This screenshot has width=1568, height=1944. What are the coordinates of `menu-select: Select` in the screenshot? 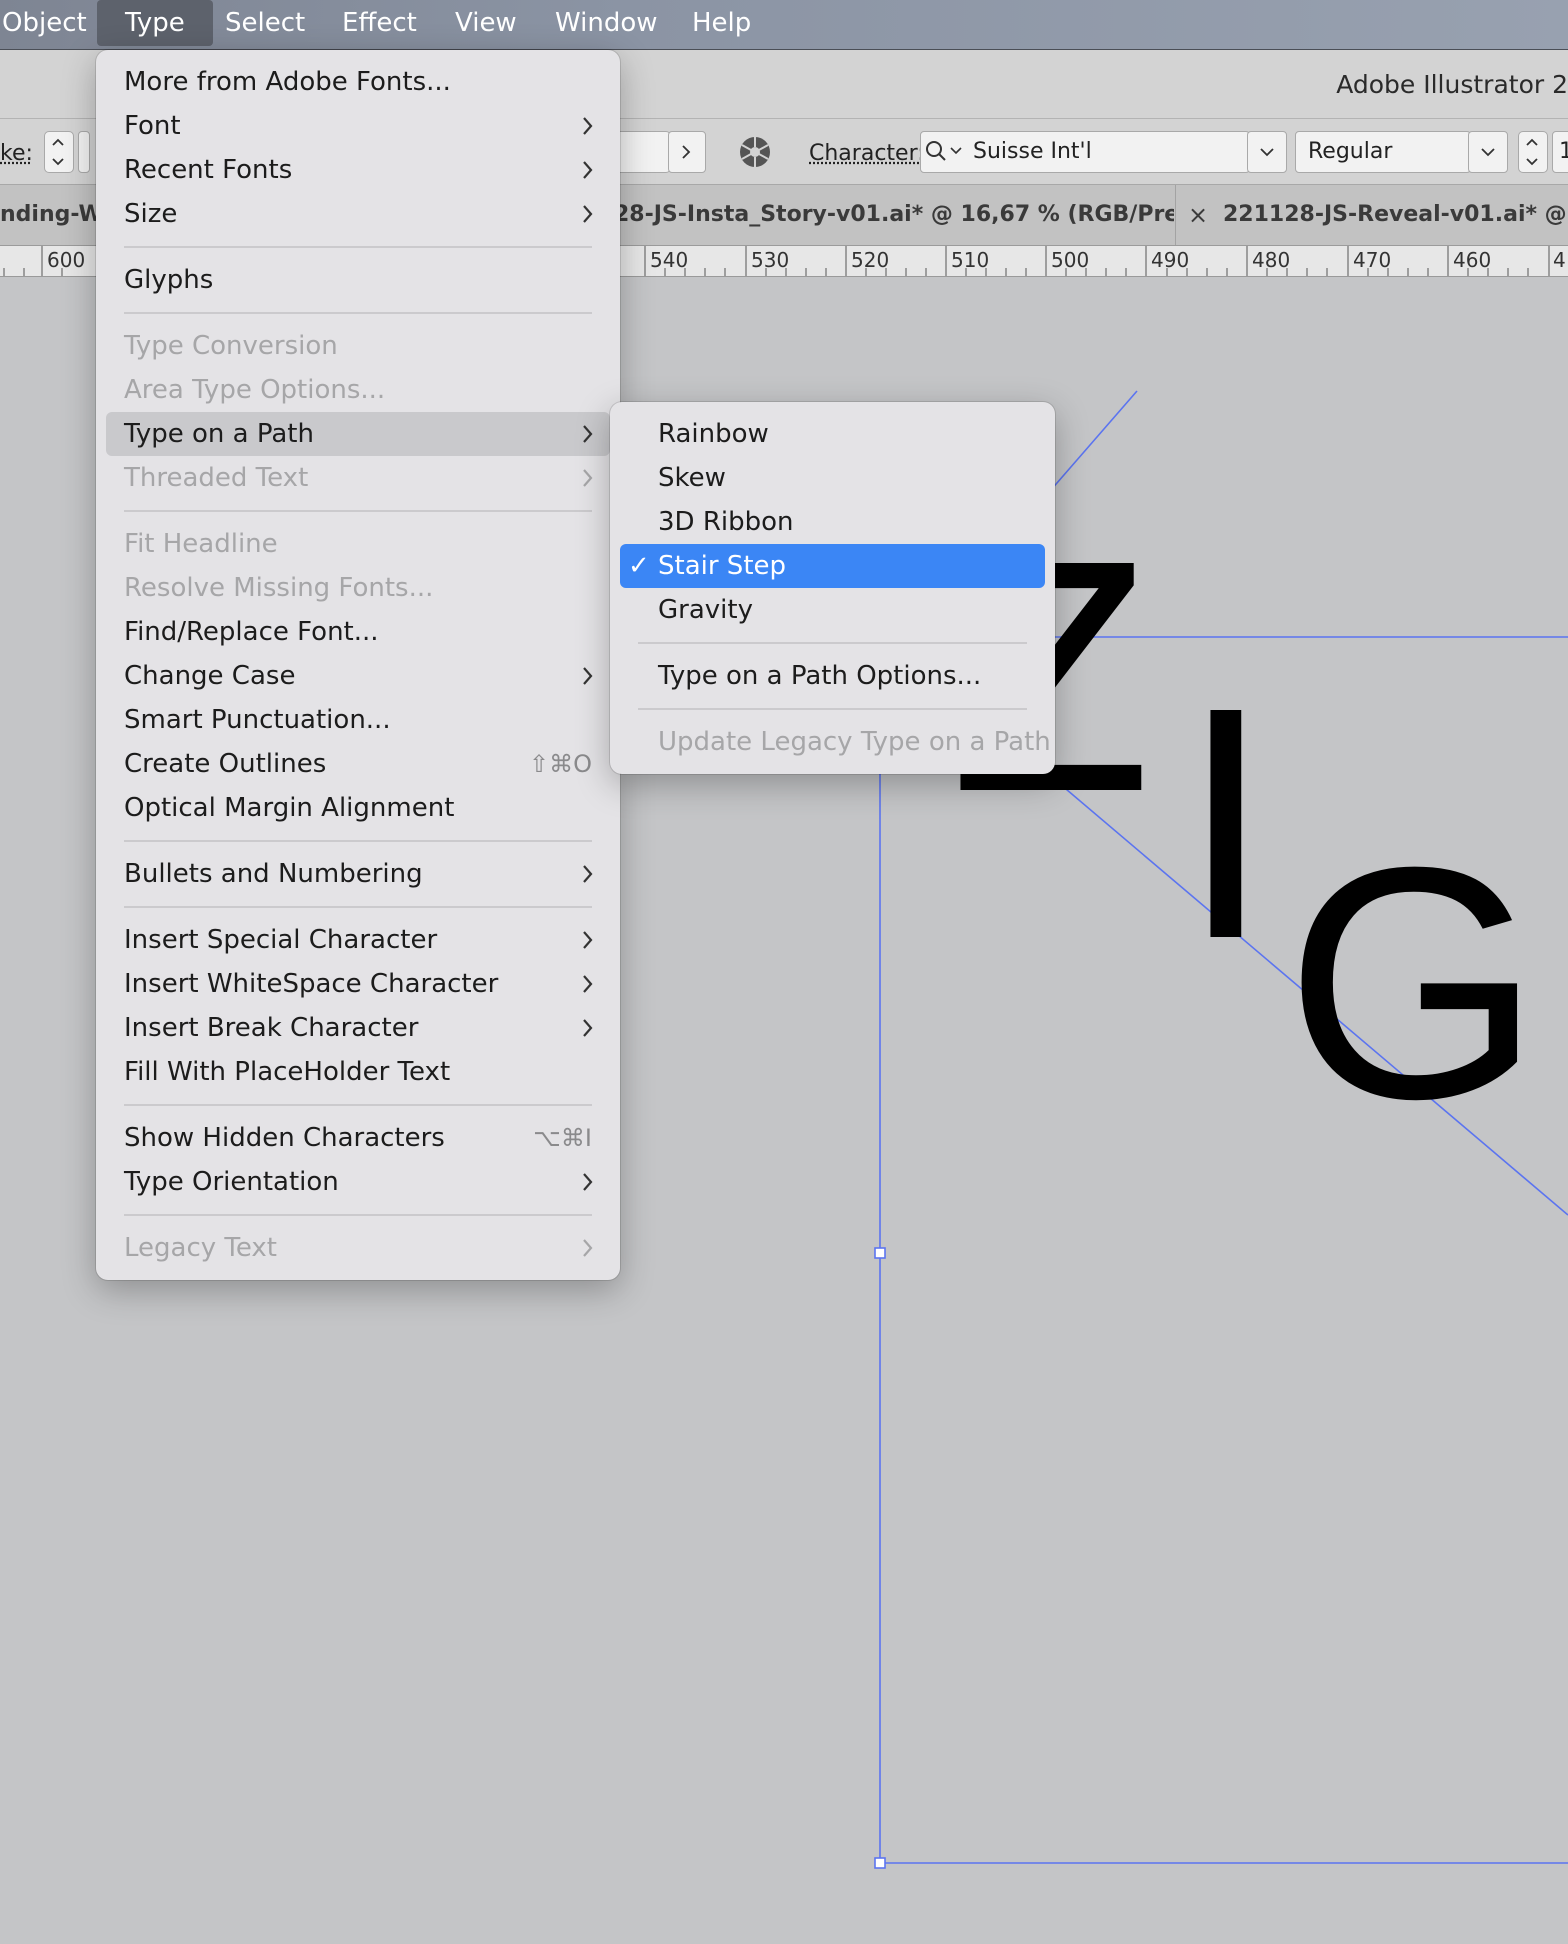 It's located at (265, 23).